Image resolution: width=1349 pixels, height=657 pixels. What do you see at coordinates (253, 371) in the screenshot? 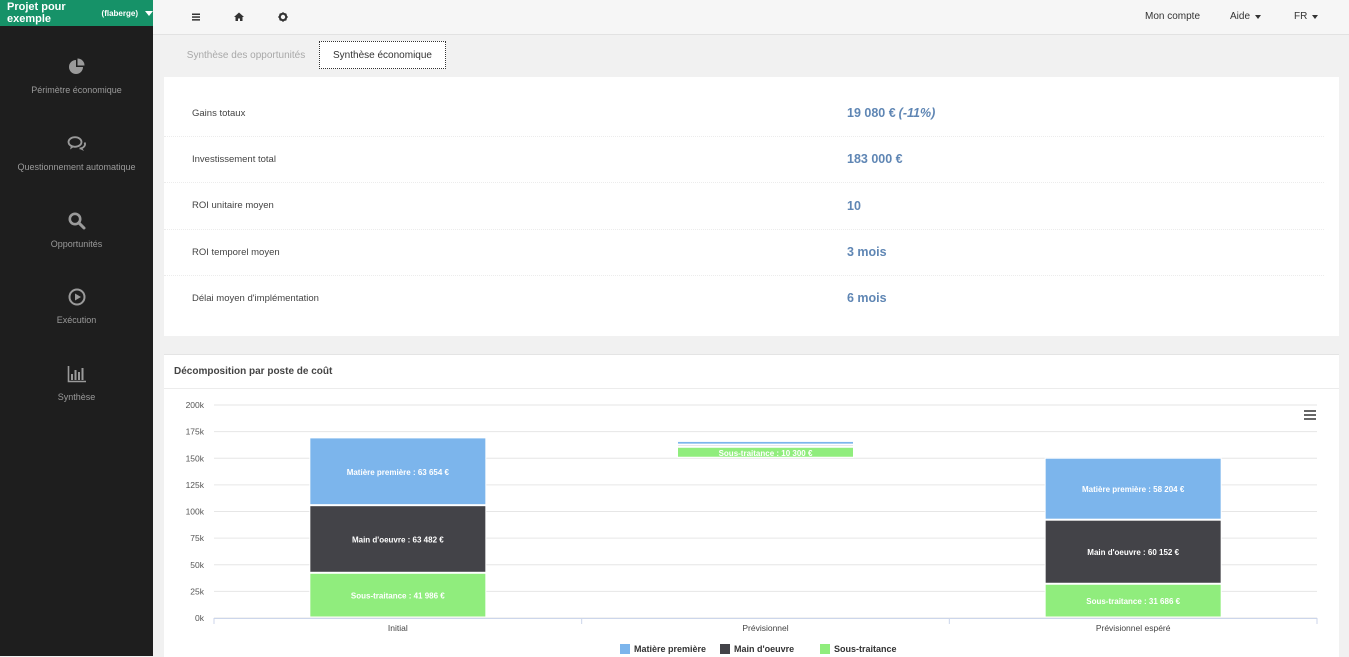
I see `chart-panel-title: Décomposition par poste de coût` at bounding box center [253, 371].